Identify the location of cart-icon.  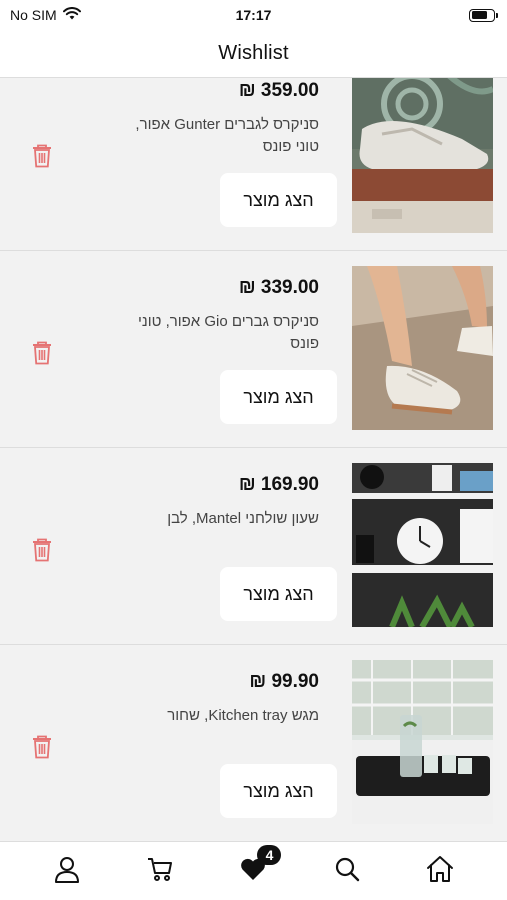
(160, 871).